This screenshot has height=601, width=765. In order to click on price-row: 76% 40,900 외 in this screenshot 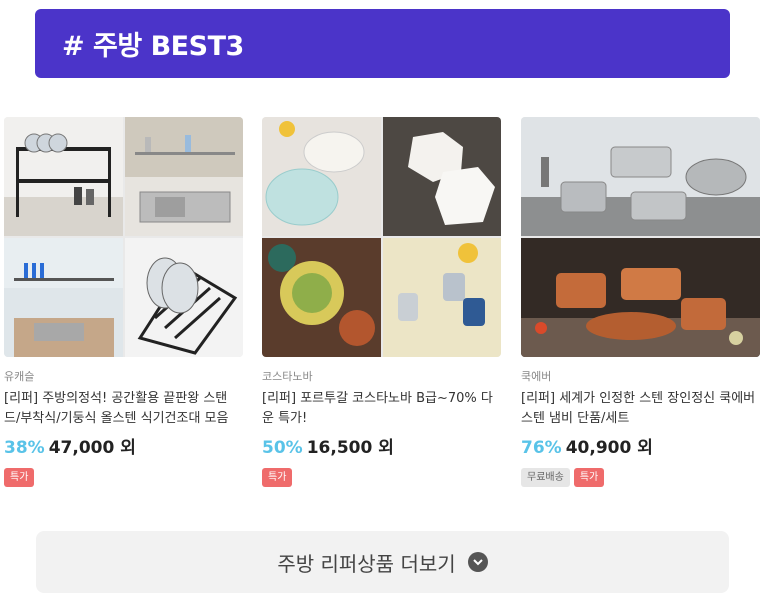, I will do `click(640, 445)`.